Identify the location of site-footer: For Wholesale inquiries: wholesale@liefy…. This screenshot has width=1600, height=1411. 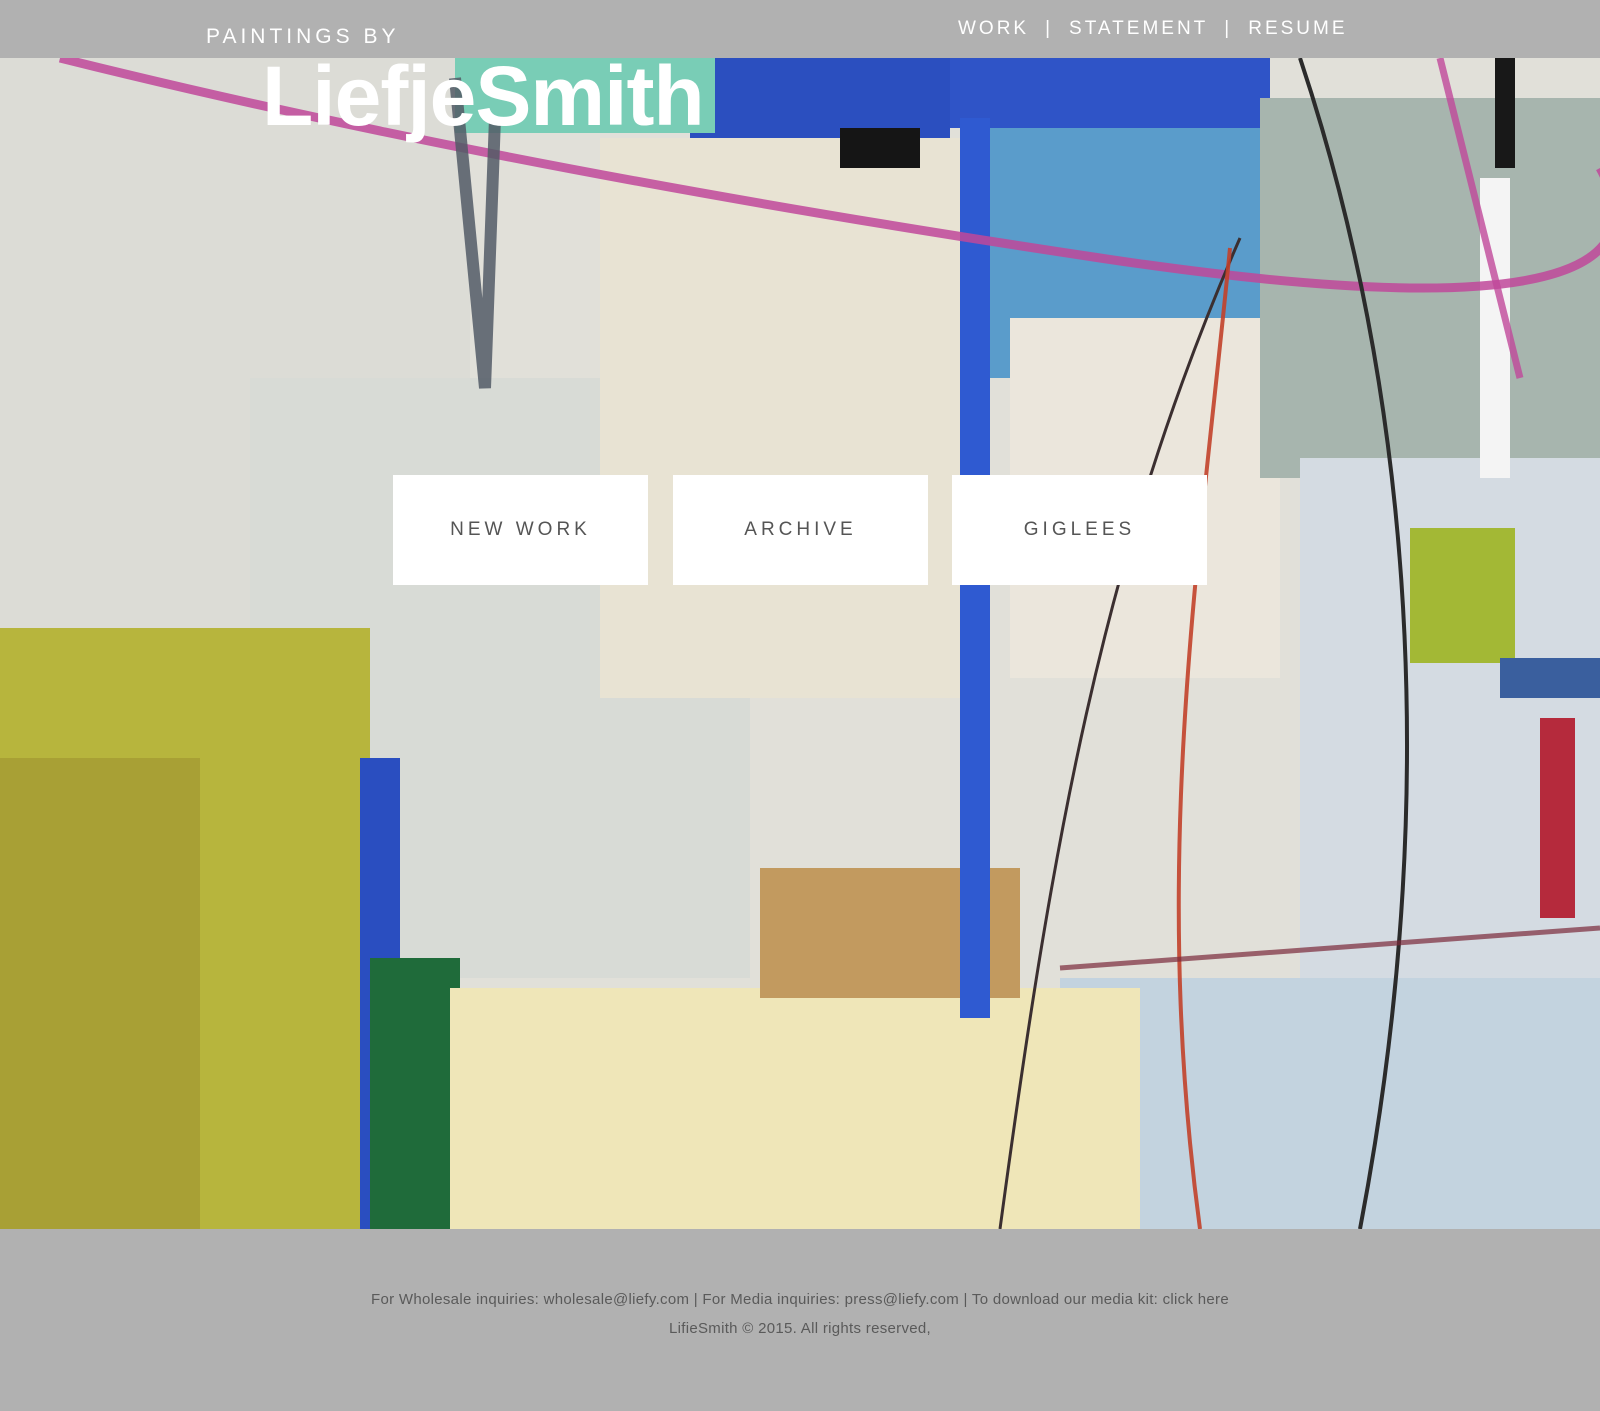
(800, 1320).